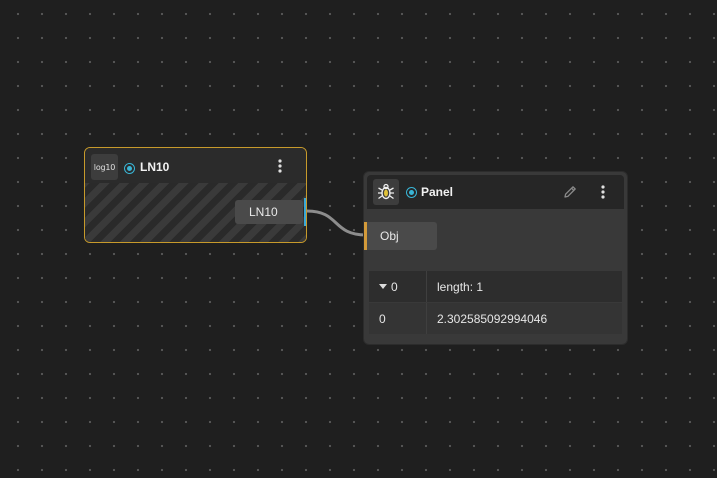  What do you see at coordinates (524, 286) in the screenshot?
I see `table-header-value: length: 1` at bounding box center [524, 286].